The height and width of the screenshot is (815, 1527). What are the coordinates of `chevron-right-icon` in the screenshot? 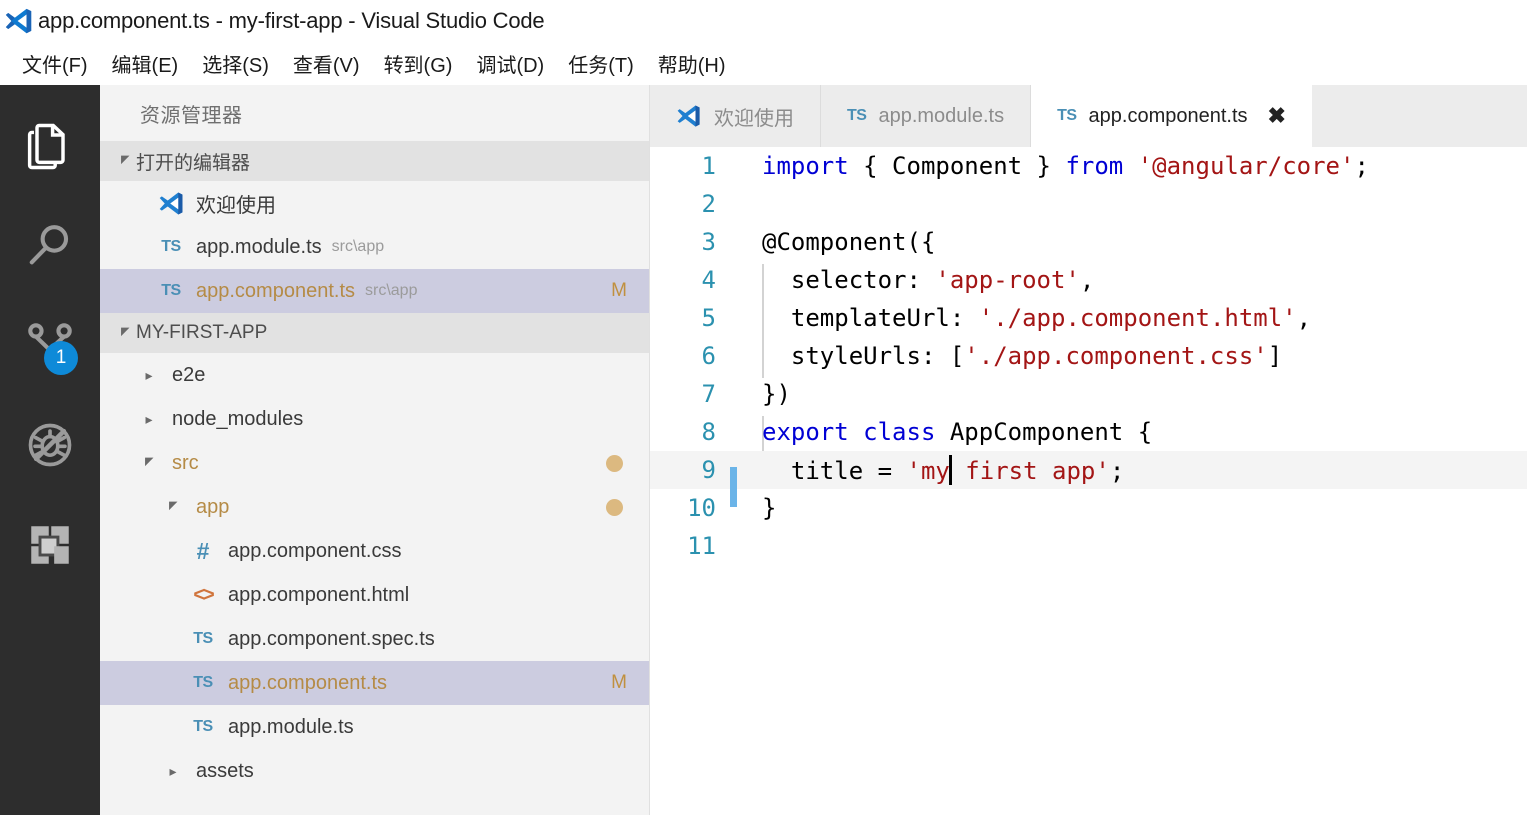 It's located at (173, 771).